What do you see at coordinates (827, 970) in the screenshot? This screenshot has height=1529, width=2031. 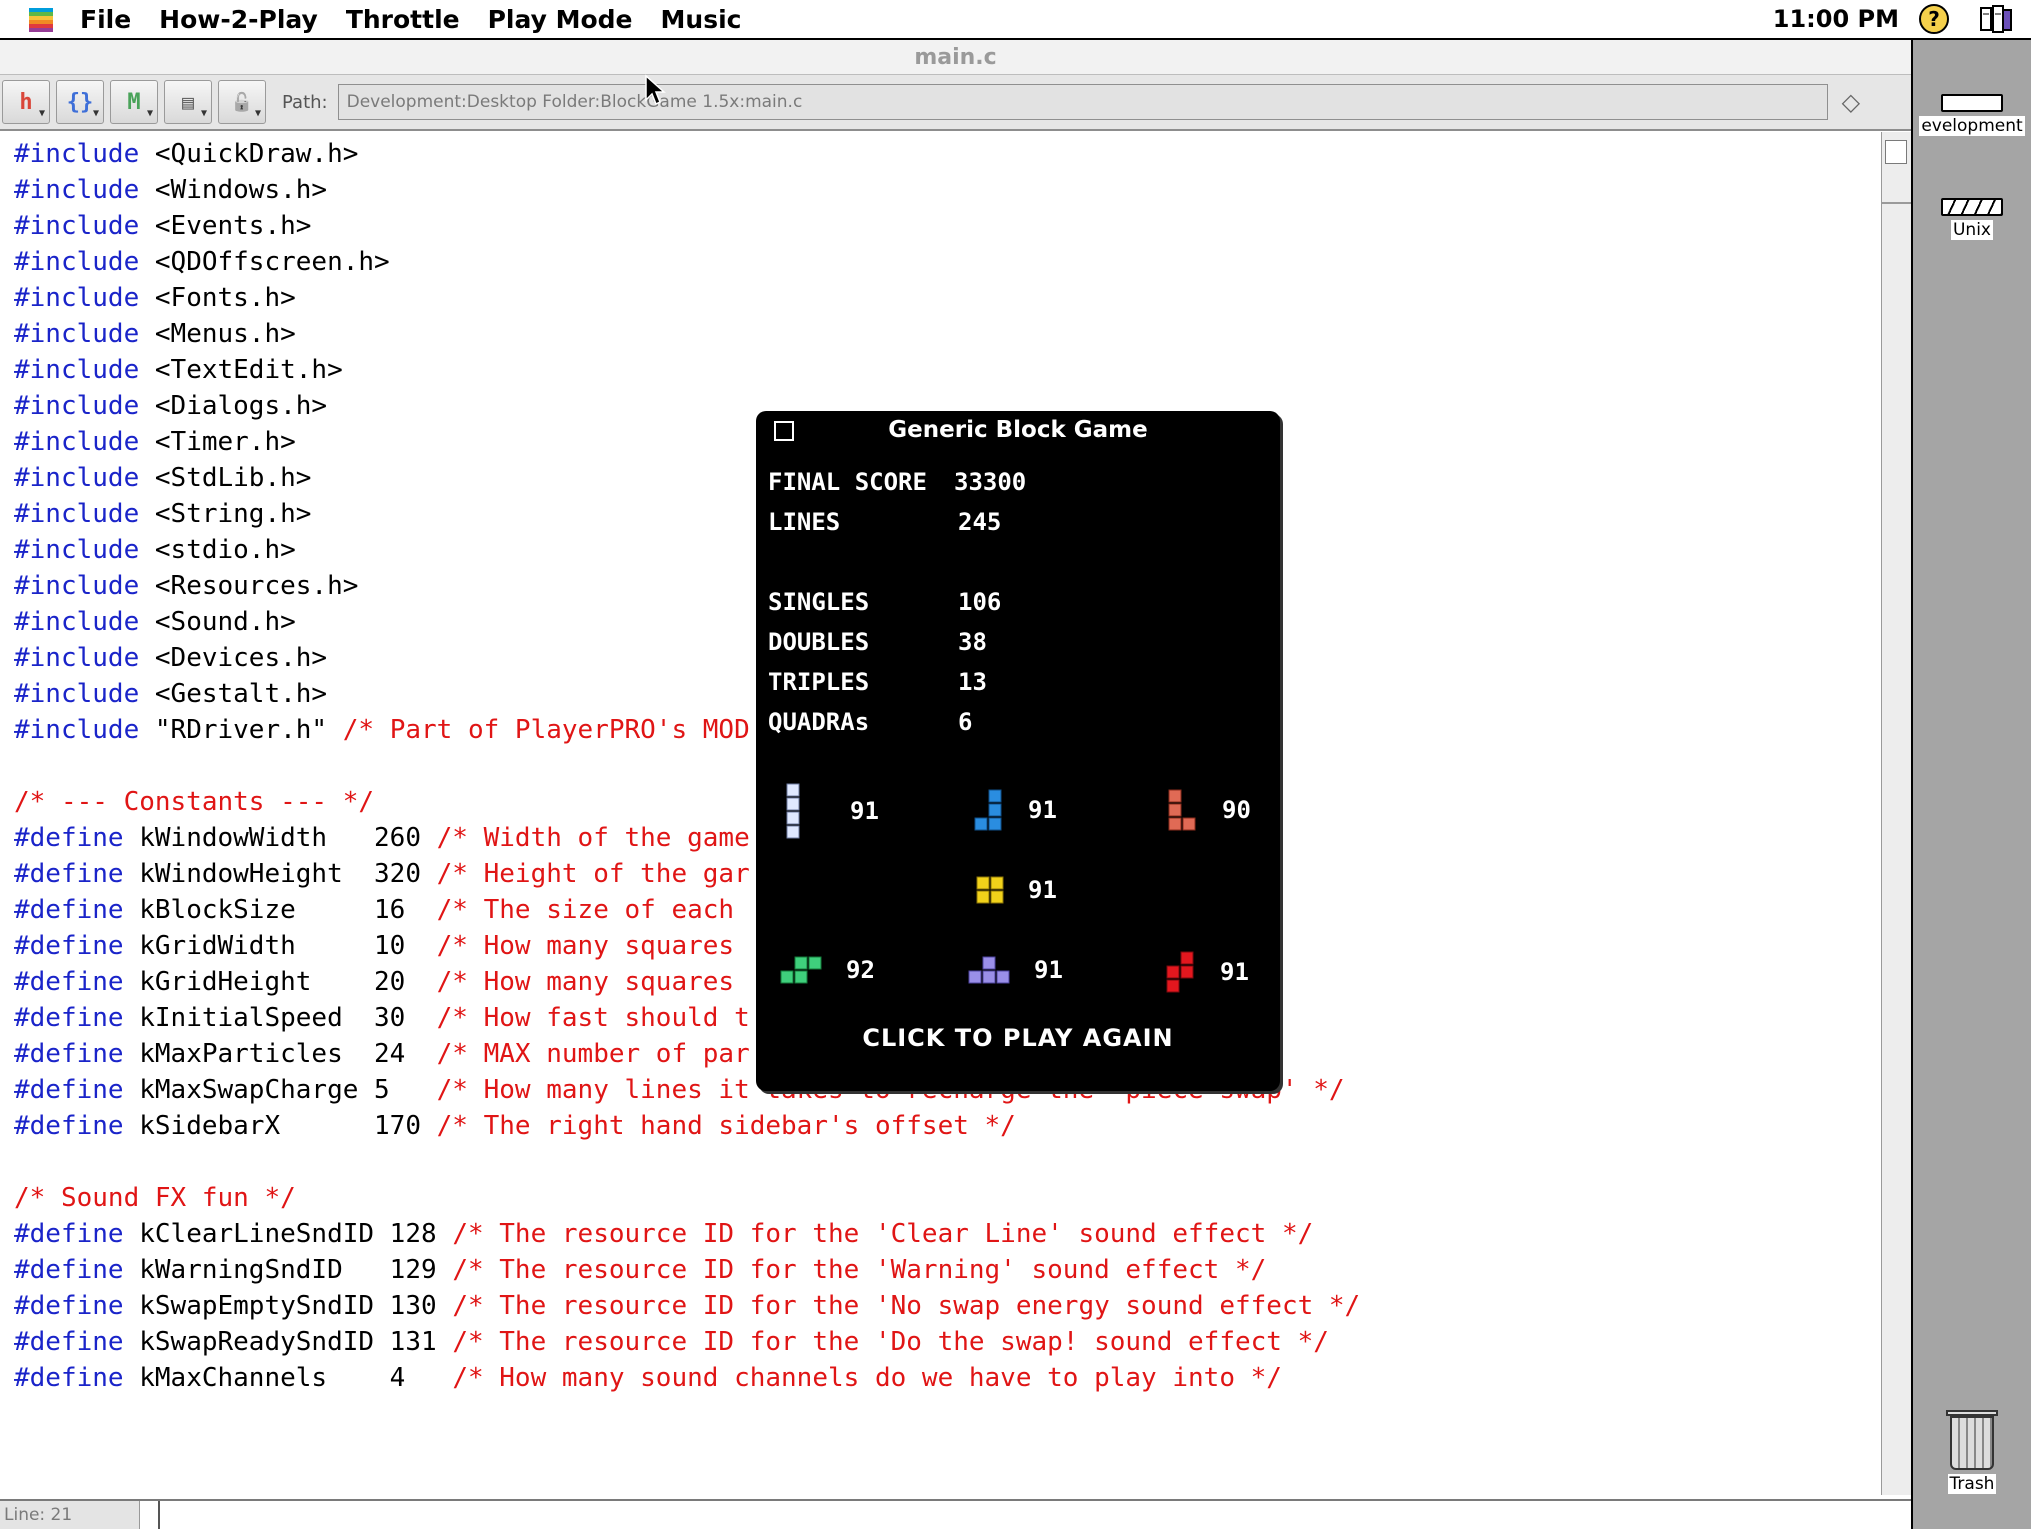 I see `piece-stat-s: 92` at bounding box center [827, 970].